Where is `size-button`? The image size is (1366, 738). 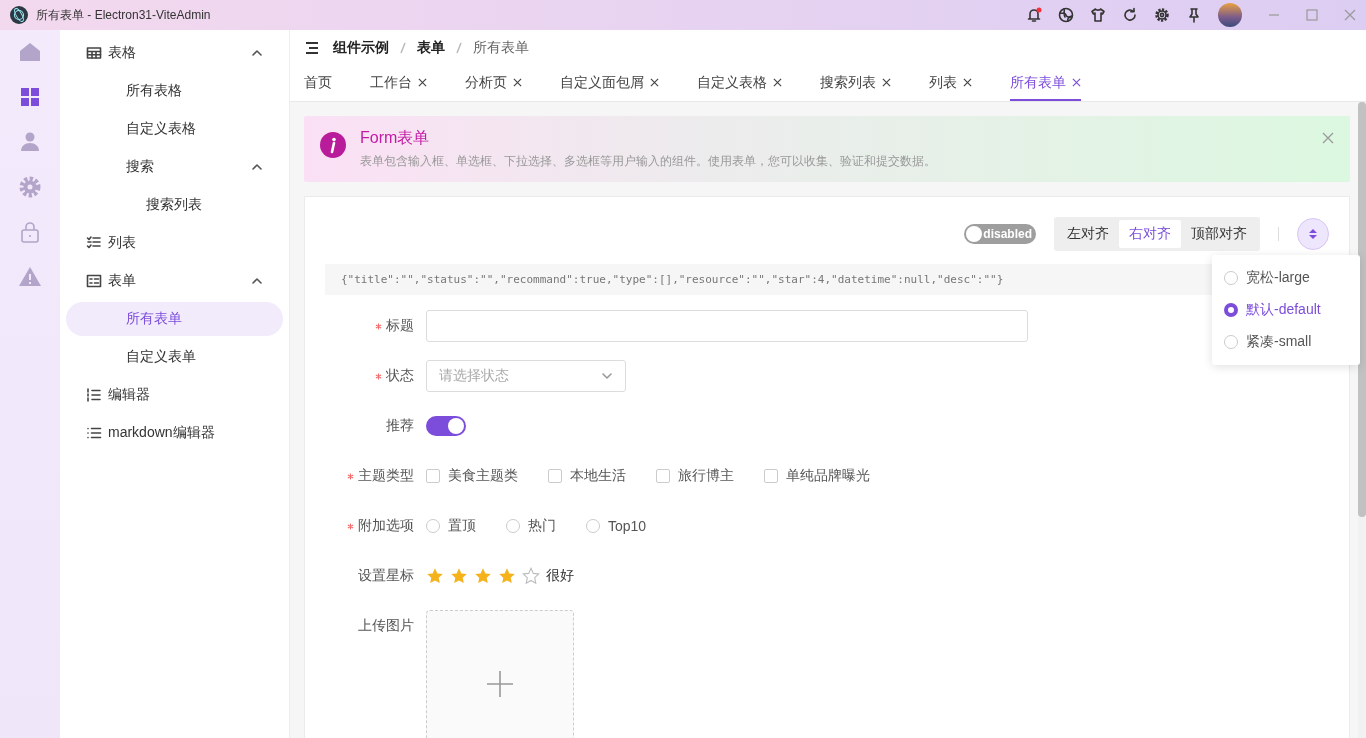
size-button is located at coordinates (1313, 234).